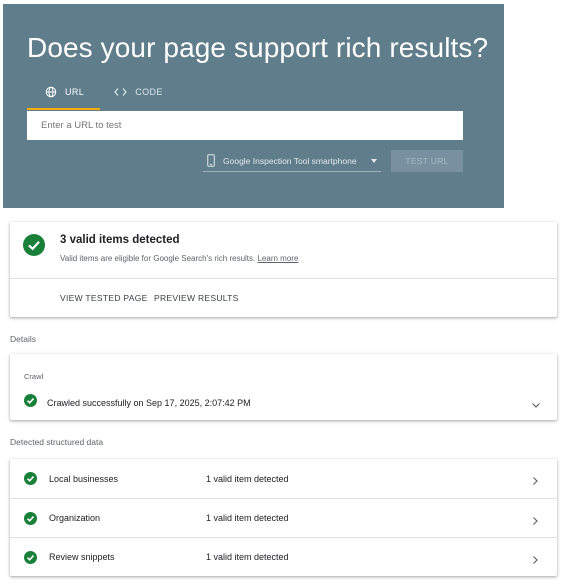 The height and width of the screenshot is (587, 582). I want to click on input-mode-tabs: URL CODE, so click(103, 98).